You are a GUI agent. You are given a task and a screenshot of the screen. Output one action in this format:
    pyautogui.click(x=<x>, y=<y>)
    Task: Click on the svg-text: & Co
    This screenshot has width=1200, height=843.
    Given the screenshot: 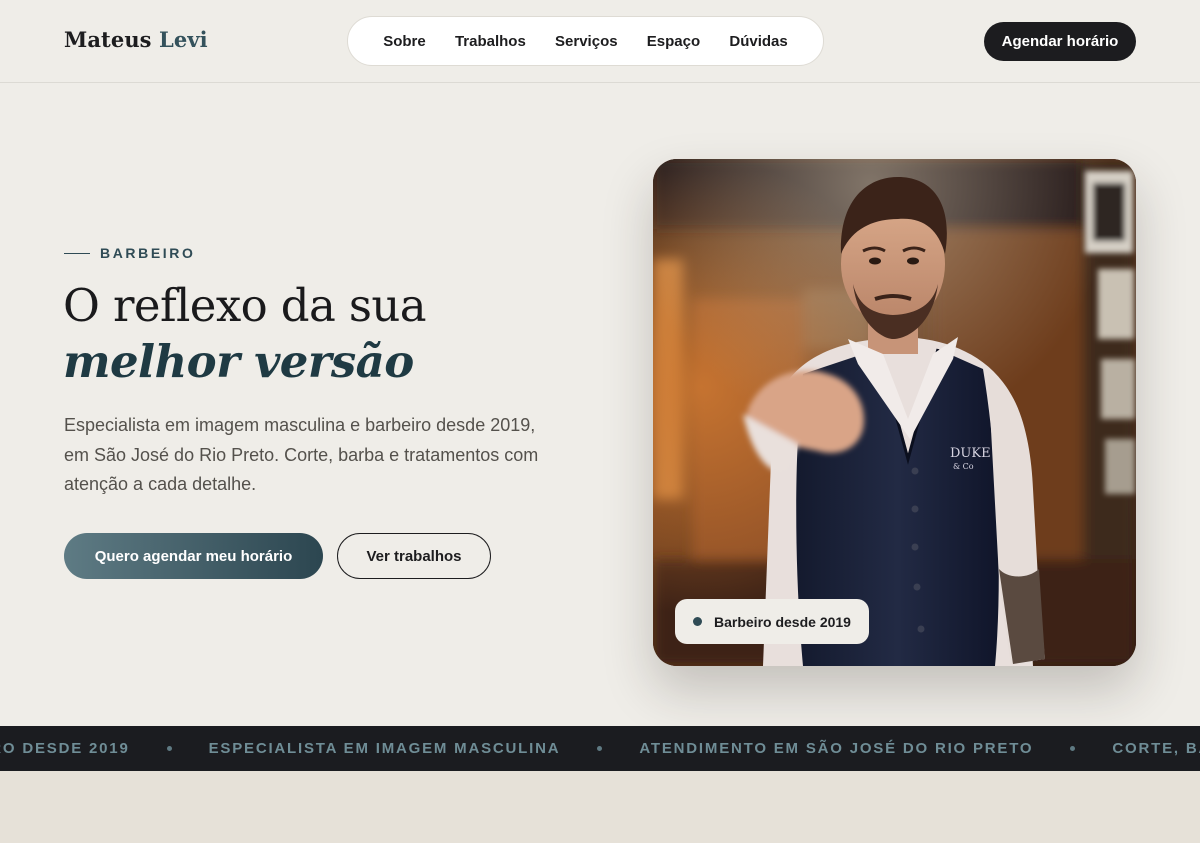 What is the action you would take?
    pyautogui.click(x=963, y=466)
    